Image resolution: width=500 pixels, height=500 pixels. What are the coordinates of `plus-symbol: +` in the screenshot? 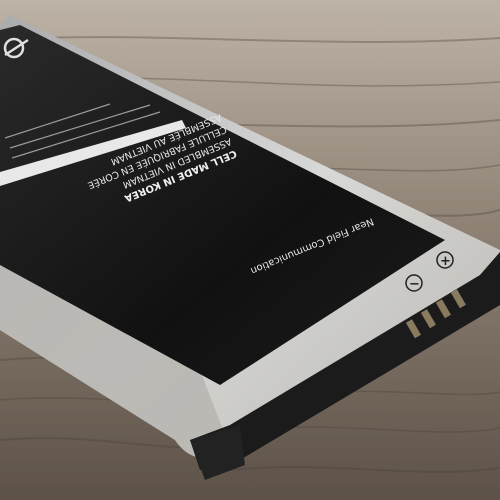 It's located at (445, 261).